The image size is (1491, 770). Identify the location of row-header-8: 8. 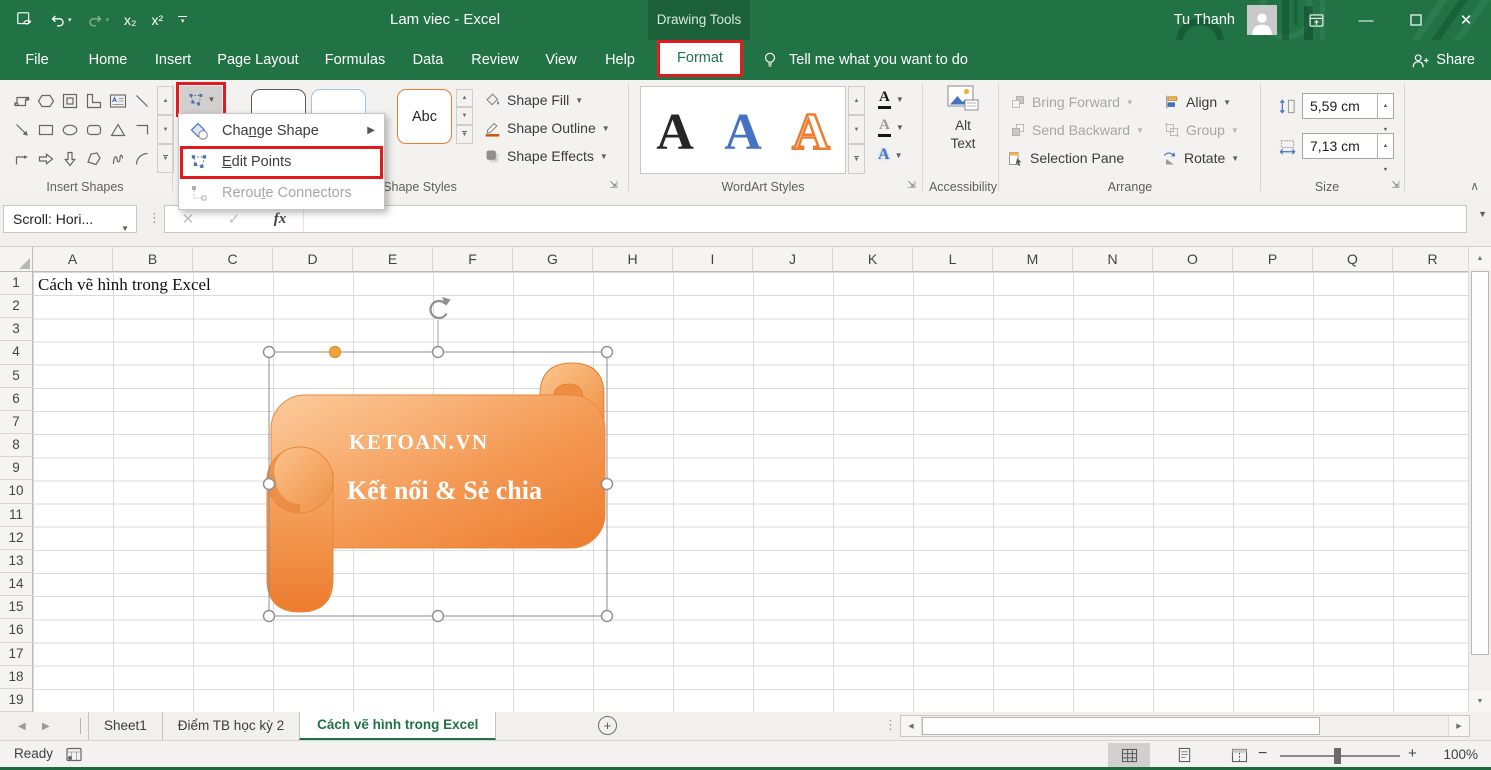
(16, 446).